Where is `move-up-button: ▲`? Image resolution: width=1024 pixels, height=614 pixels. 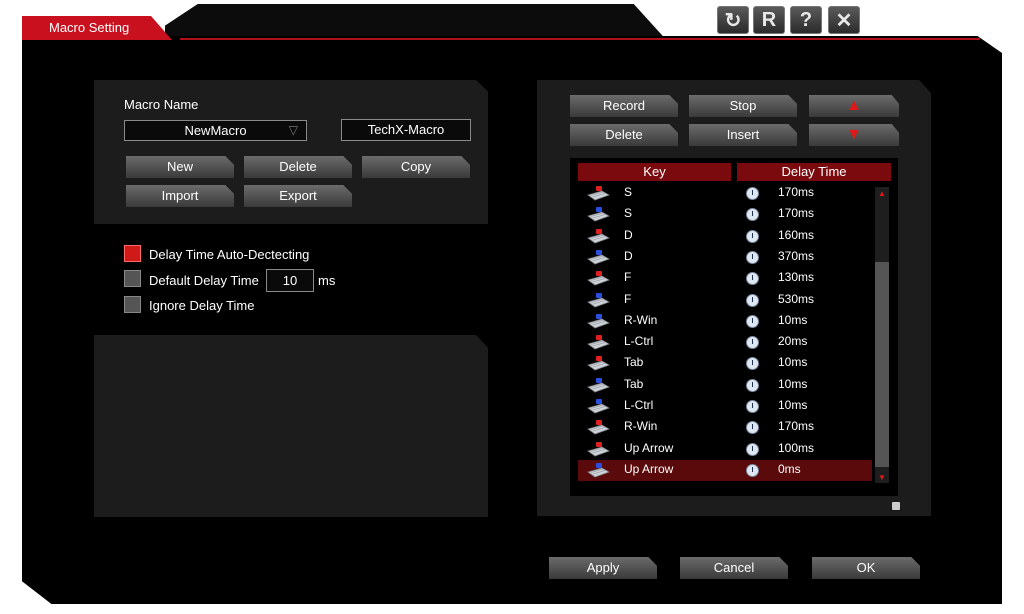
move-up-button: ▲ is located at coordinates (854, 106).